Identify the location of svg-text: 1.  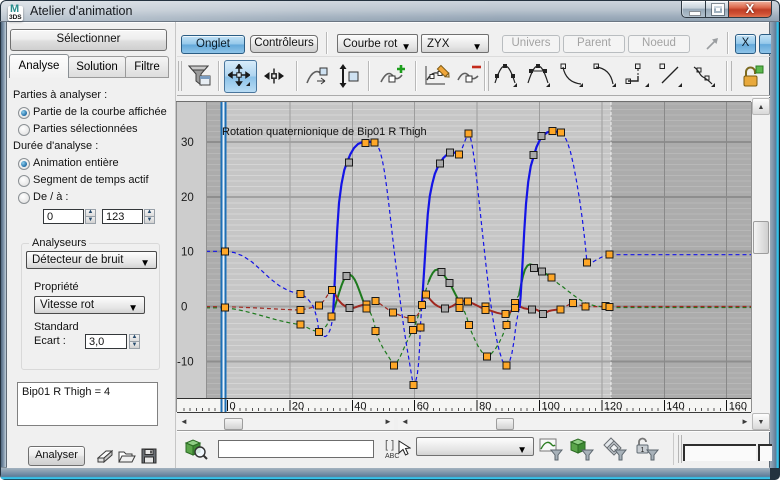
(643, 450).